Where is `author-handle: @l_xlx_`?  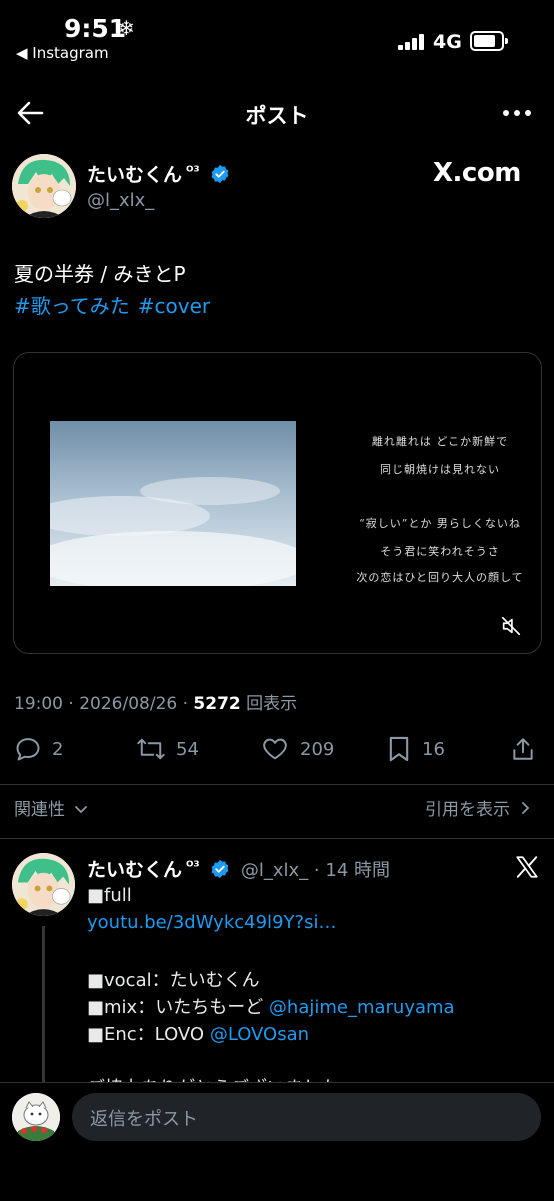
author-handle: @l_xlx_ is located at coordinates (120, 200).